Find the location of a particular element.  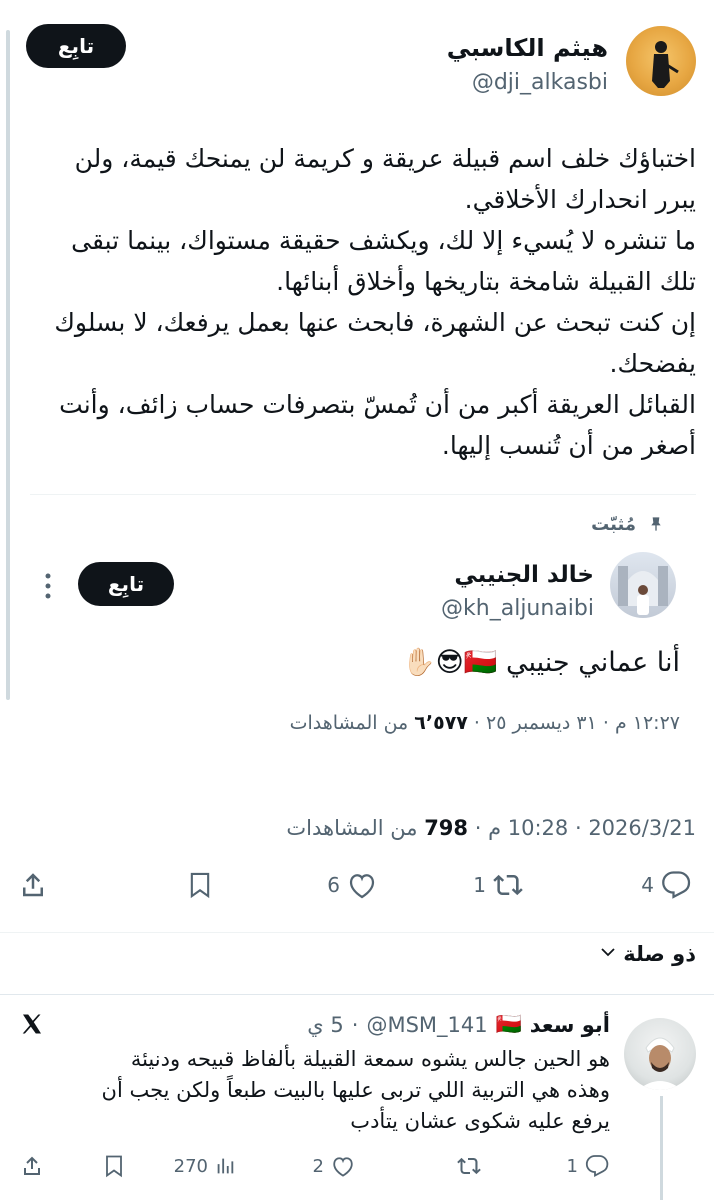

relevance-sort: ذو صلة is located at coordinates (647, 954).